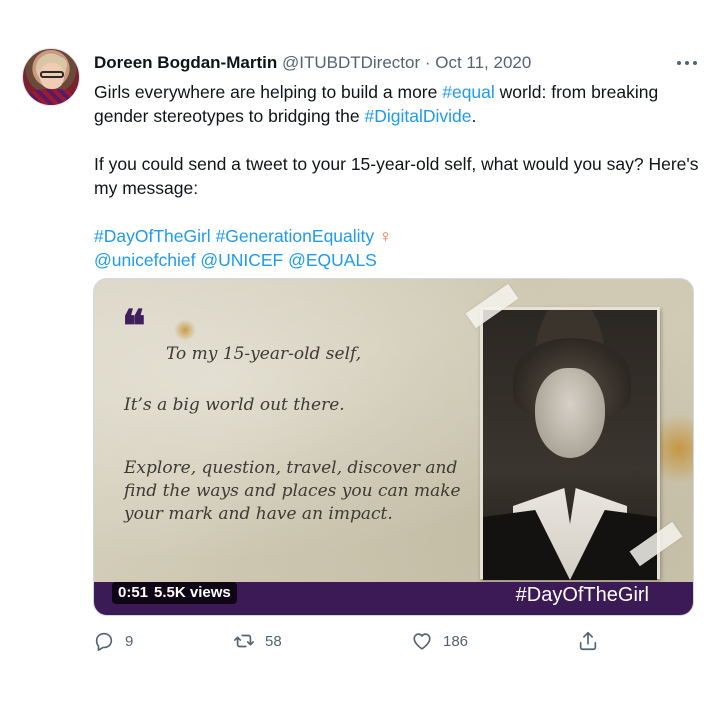  Describe the element at coordinates (52, 74) in the screenshot. I see `avatar-glasses` at that location.